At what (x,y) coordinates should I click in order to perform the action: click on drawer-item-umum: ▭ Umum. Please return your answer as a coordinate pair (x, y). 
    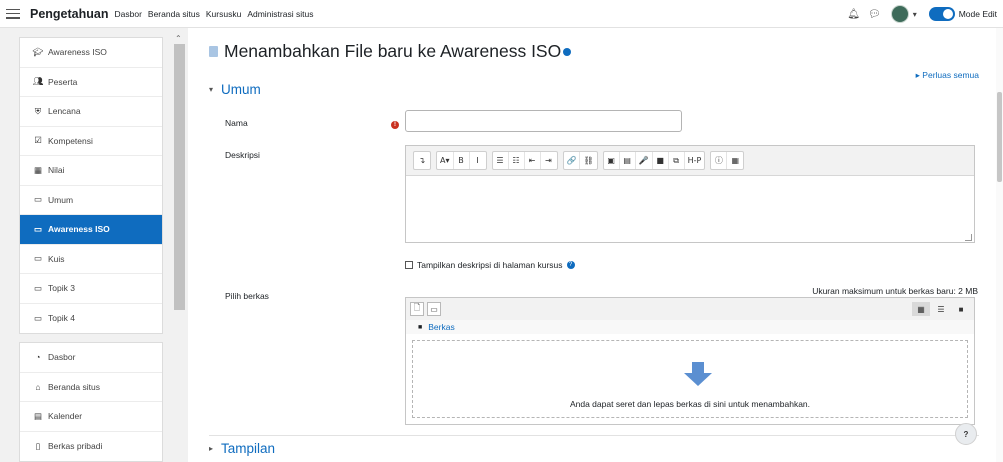
    Looking at the image, I should click on (91, 200).